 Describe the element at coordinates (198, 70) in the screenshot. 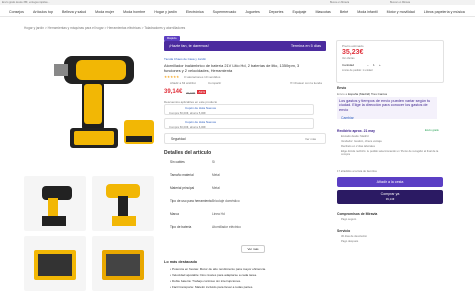

I see `product-title-line2: funciones y 2 velocidades, Herramienta` at that location.